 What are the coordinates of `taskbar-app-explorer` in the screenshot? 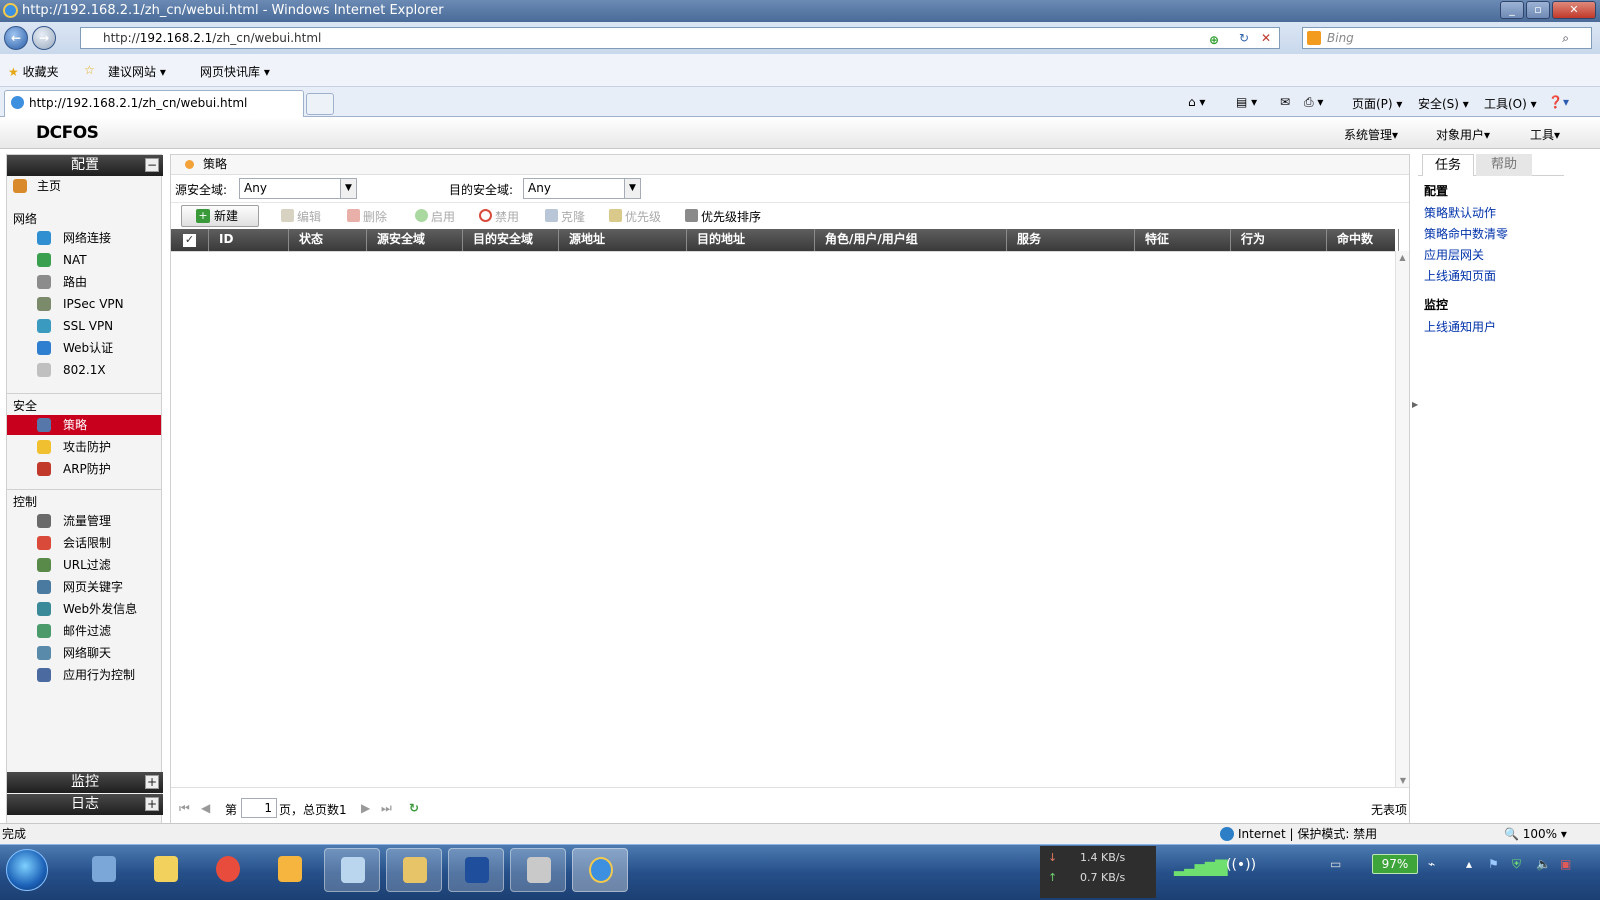 It's located at (414, 870).